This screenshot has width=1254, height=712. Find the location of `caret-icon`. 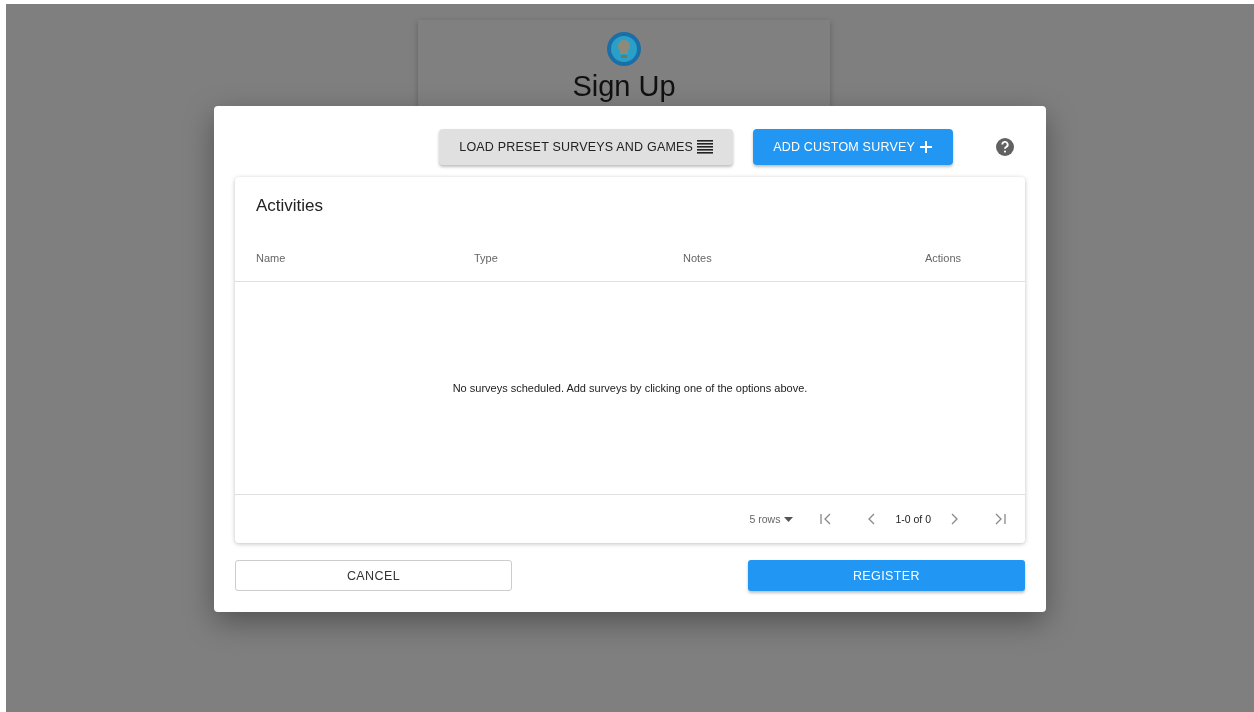

caret-icon is located at coordinates (789, 519).